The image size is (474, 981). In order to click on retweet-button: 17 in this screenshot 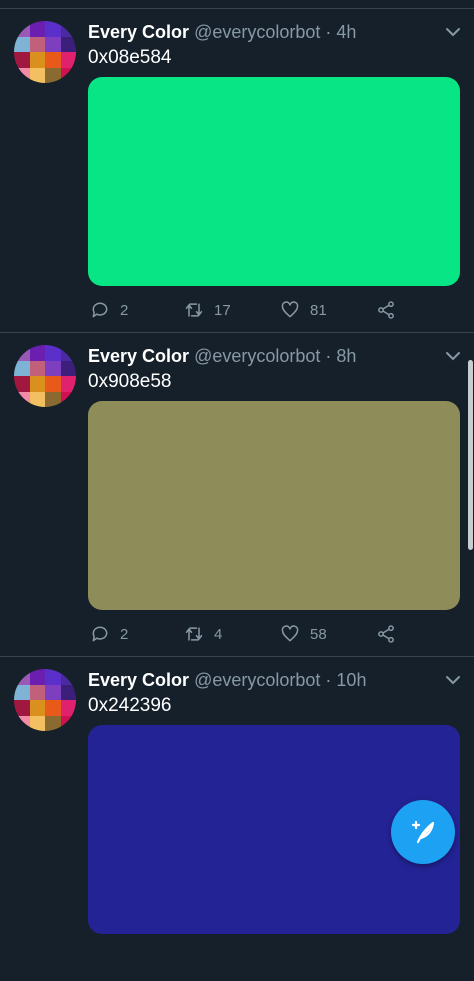, I will do `click(207, 310)`.